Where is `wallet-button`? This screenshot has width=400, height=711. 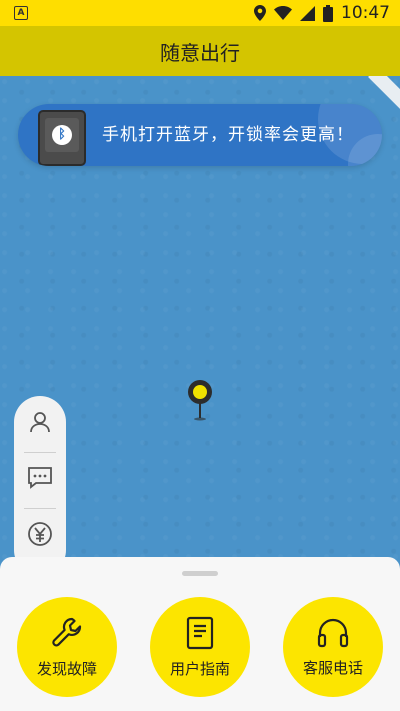 wallet-button is located at coordinates (40, 534).